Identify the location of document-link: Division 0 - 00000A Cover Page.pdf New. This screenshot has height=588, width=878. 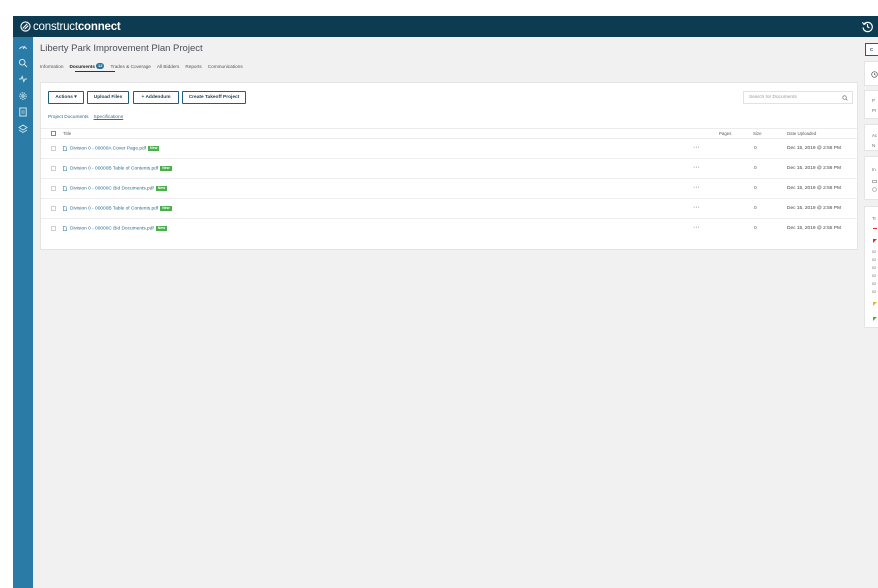
(115, 149).